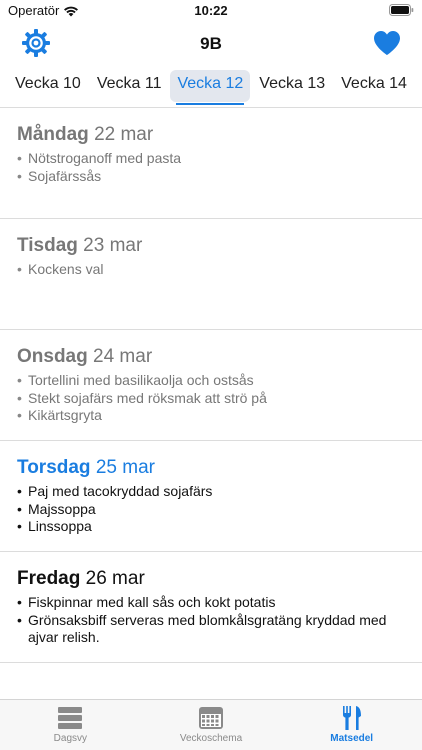  What do you see at coordinates (129, 86) in the screenshot?
I see `tab-vecka-11: Vecka 11` at bounding box center [129, 86].